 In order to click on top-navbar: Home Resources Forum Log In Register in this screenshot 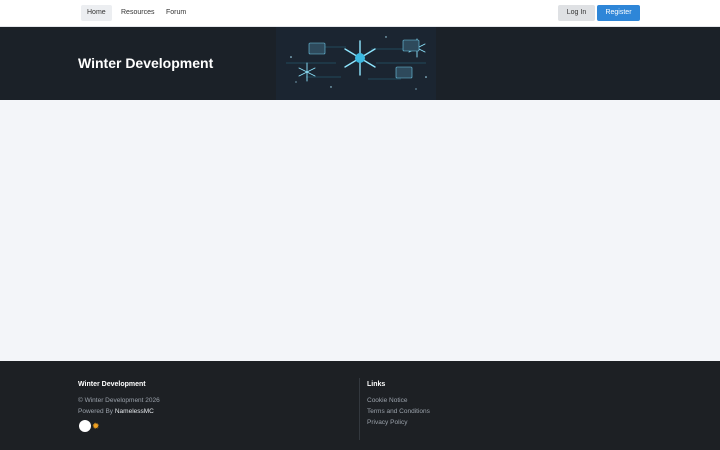, I will do `click(360, 13)`.